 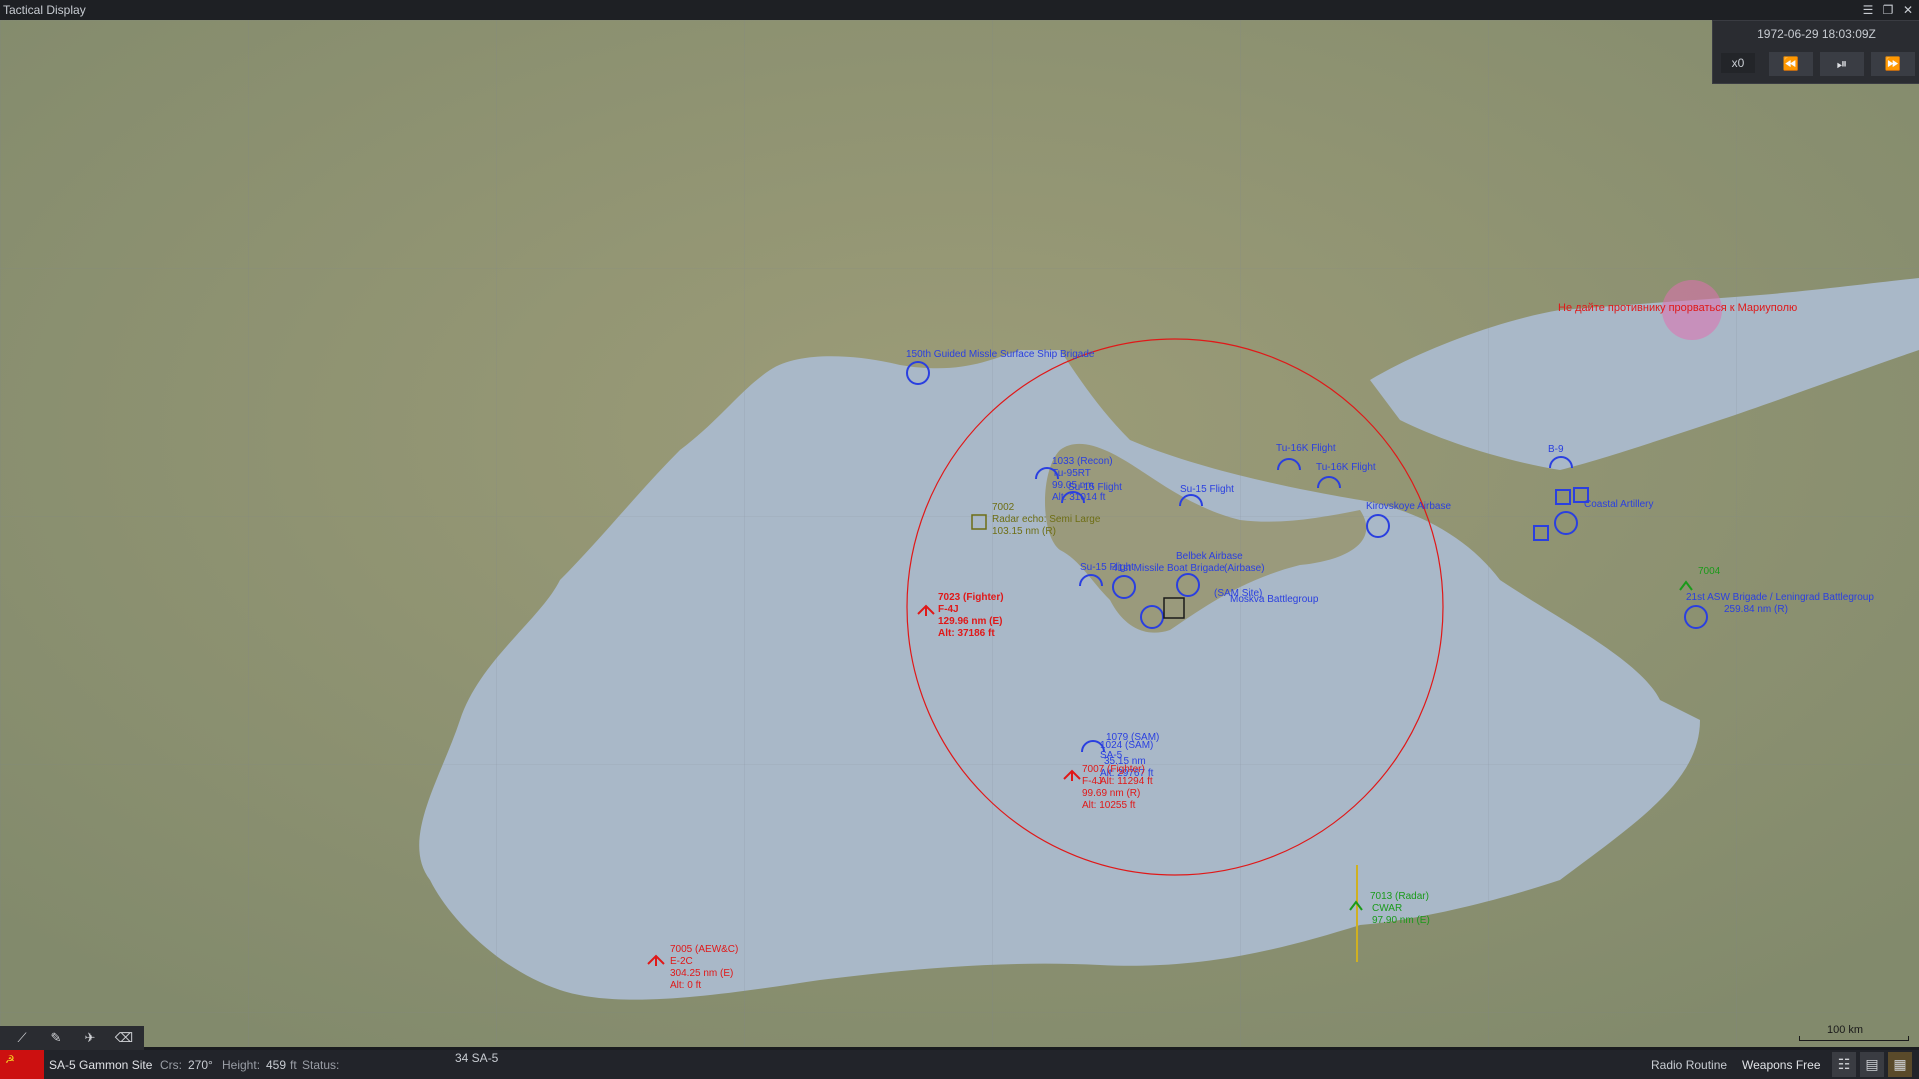 What do you see at coordinates (1689, 1065) in the screenshot?
I see `radio-status: Radio Routine` at bounding box center [1689, 1065].